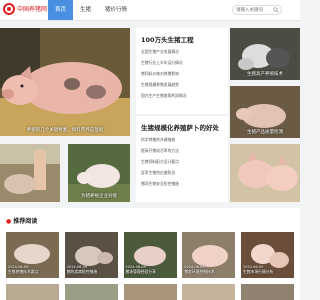 This screenshot has width=320, height=300. What do you see at coordinates (25, 221) in the screenshot?
I see `recommend-title-text: 推荐阅读` at bounding box center [25, 221].